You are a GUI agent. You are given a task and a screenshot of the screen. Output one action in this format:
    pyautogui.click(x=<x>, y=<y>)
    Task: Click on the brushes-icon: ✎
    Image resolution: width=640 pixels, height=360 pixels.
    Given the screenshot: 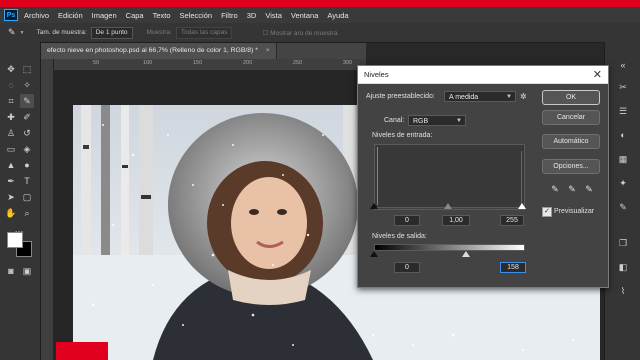 What is the action you would take?
    pyautogui.click(x=623, y=209)
    